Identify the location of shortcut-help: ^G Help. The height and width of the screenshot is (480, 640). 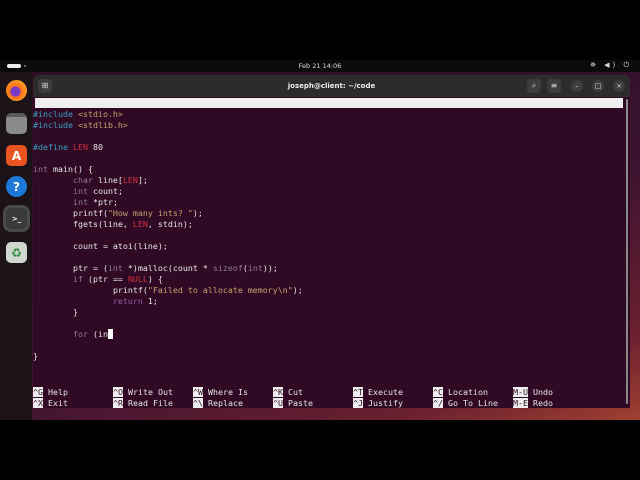
(50, 392).